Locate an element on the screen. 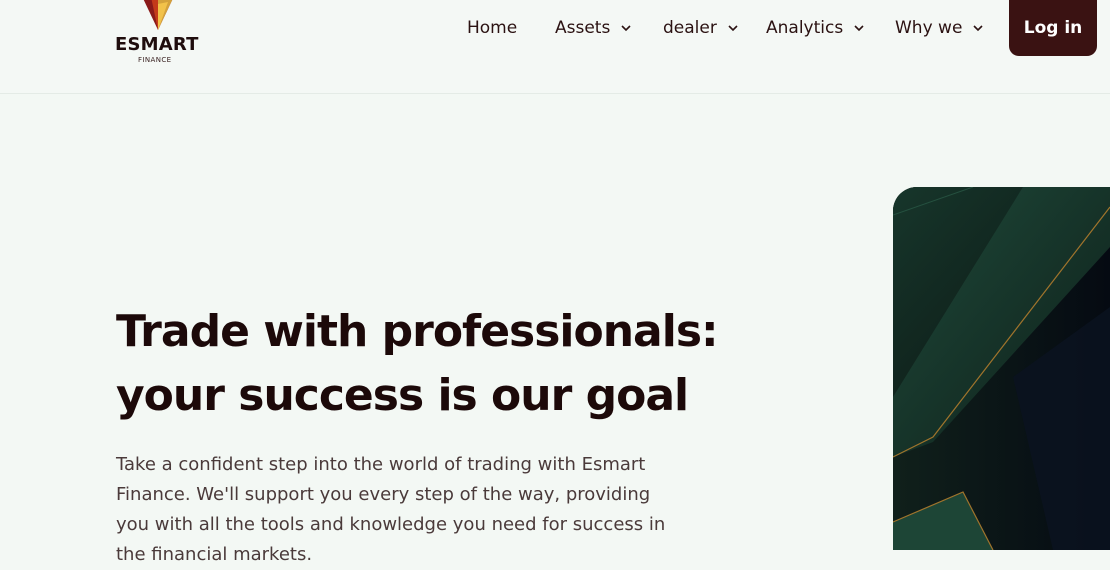 The width and height of the screenshot is (1110, 570). nav-item-label: Assets is located at coordinates (583, 28).